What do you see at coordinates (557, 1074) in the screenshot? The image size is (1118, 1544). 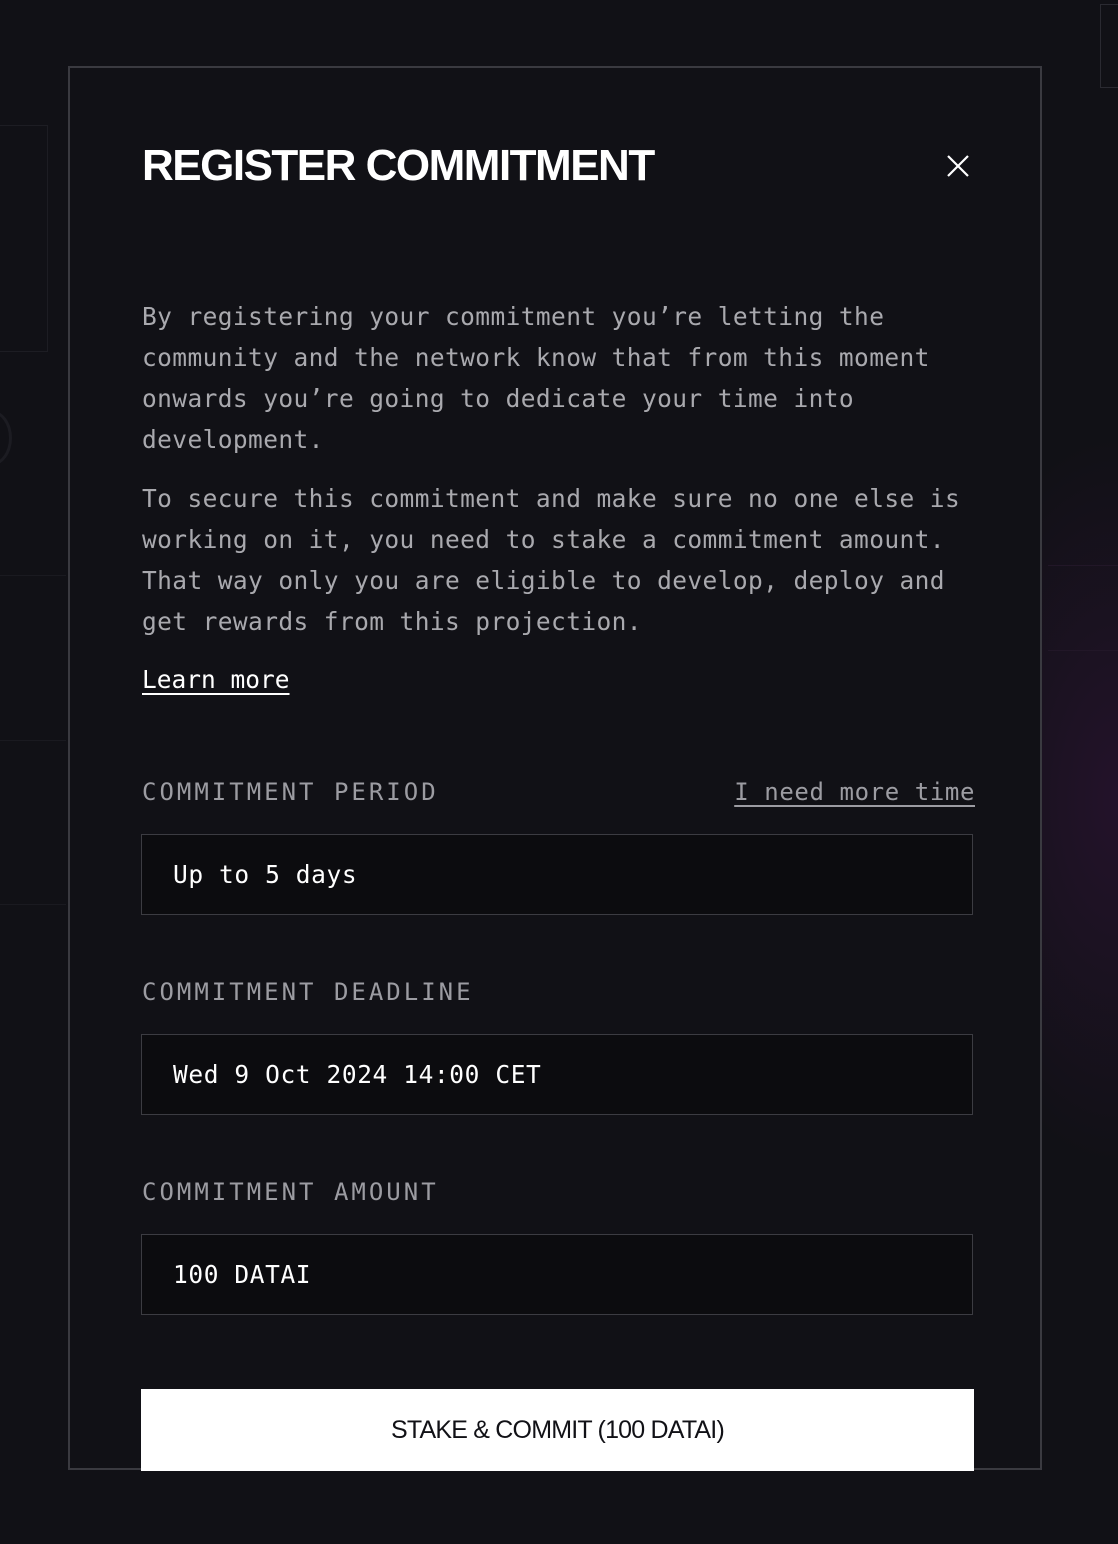 I see `commitment-deadline-field: Wed 9 Oct 2024 14:00 CET` at bounding box center [557, 1074].